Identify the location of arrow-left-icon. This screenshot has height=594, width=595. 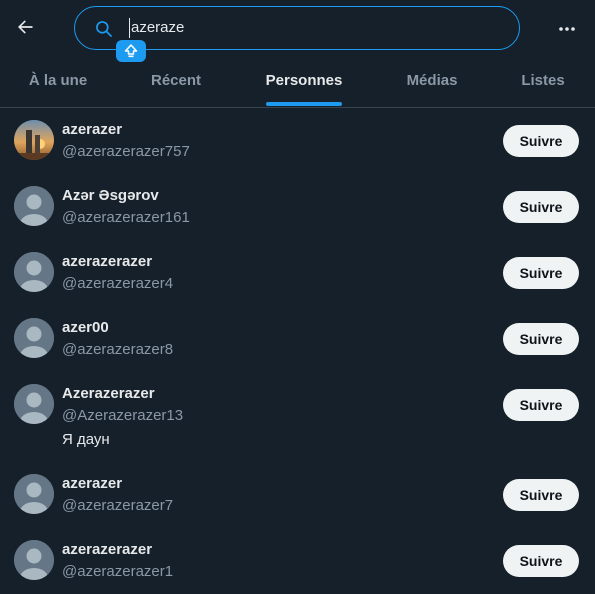
(25, 27).